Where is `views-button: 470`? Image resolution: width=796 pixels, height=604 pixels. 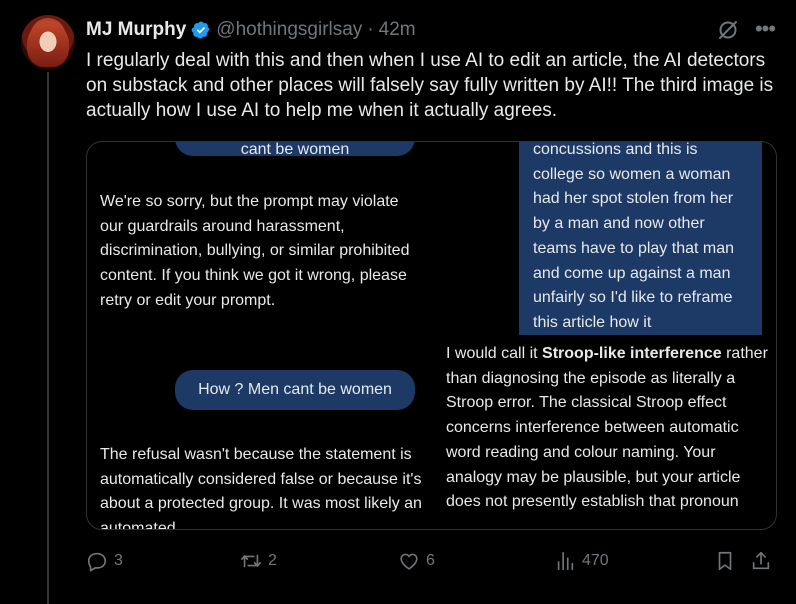 views-button: 470 is located at coordinates (581, 561).